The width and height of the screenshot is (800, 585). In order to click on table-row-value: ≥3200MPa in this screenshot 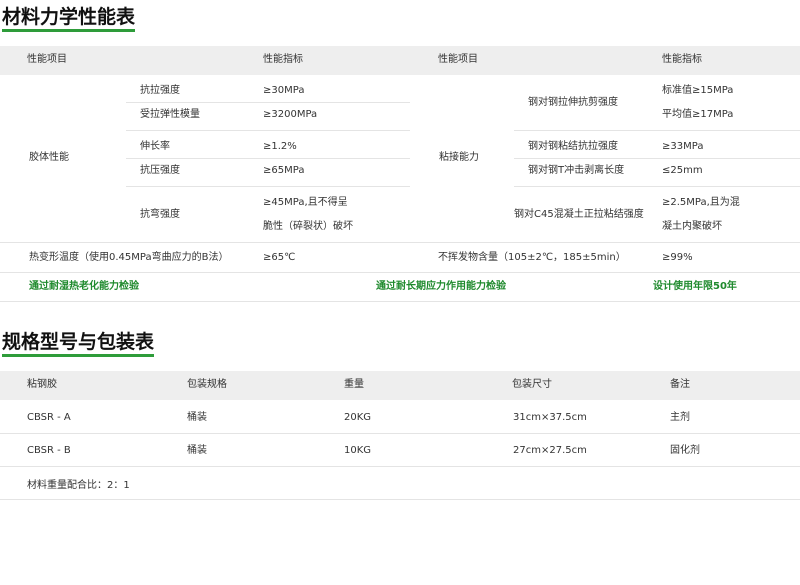, I will do `click(290, 114)`.